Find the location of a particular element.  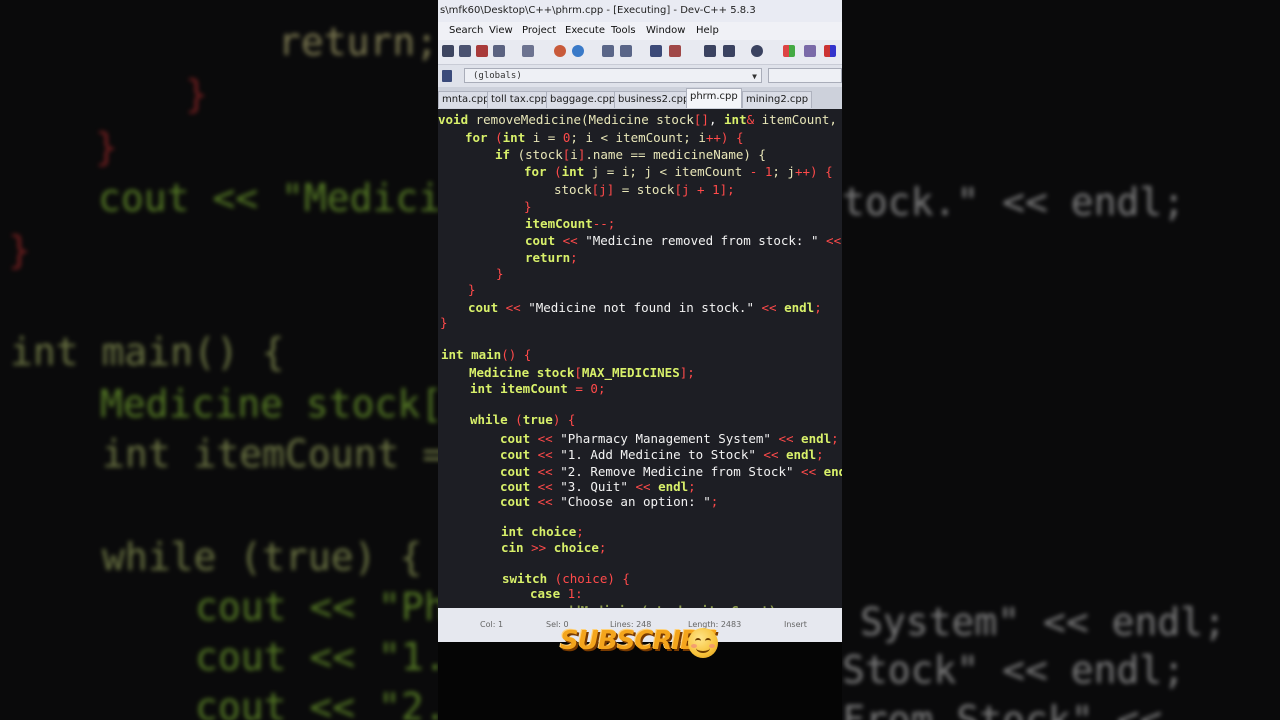

chevron-down-icon: ▼ is located at coordinates (754, 76).